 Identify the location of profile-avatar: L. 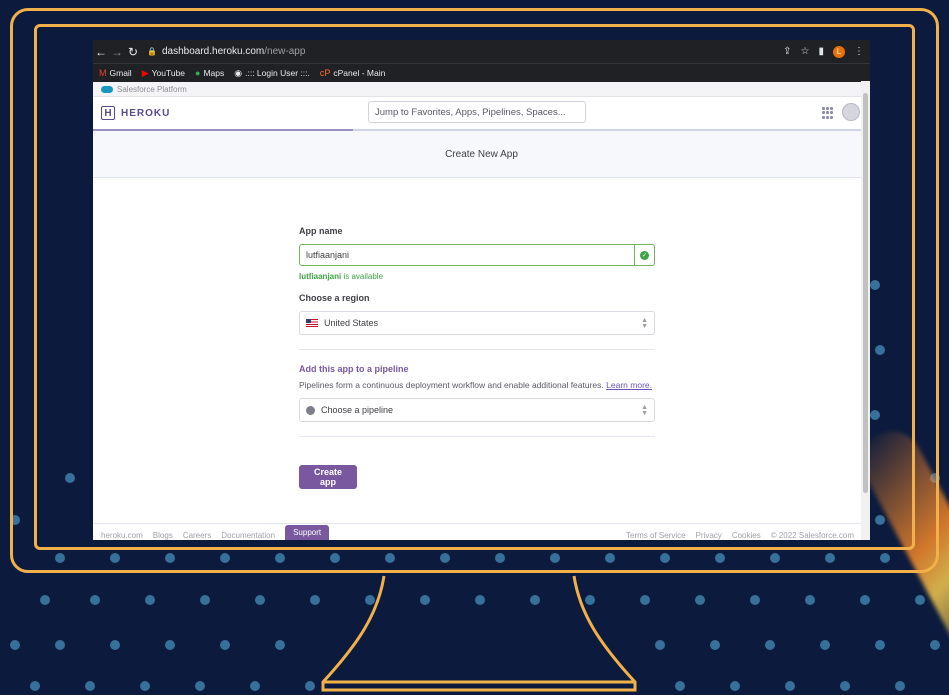
(839, 51).